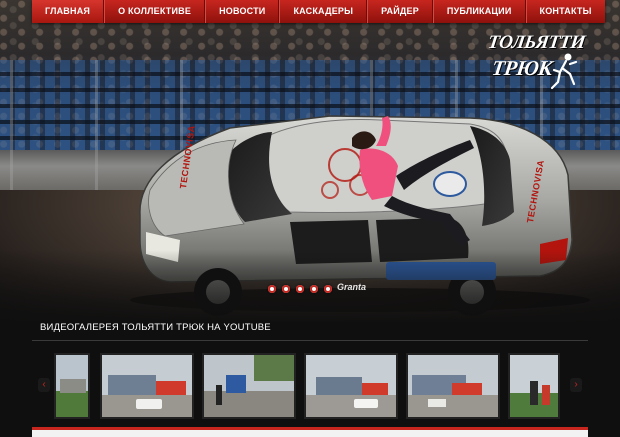 The height and width of the screenshot is (437, 620). Describe the element at coordinates (536, 42) in the screenshot. I see `logo-text-line1: ТОЛЬЯТТИ` at that location.